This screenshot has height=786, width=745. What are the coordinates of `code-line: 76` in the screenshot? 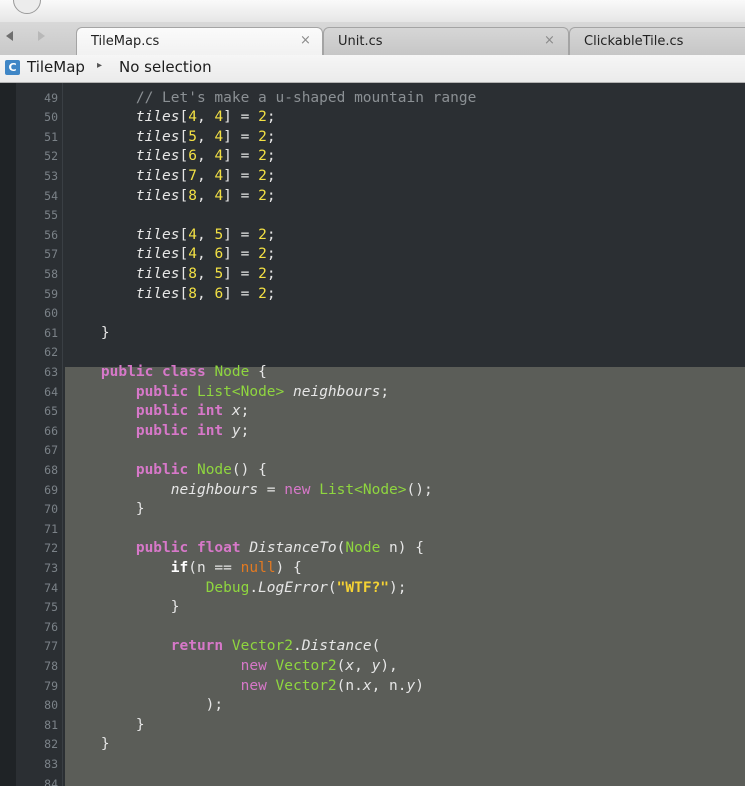 It's located at (372, 627).